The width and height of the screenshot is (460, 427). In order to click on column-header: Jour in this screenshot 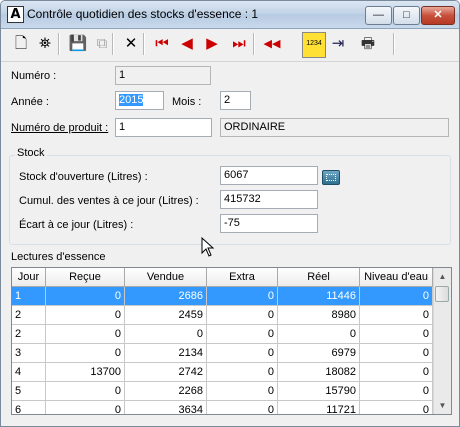, I will do `click(29, 277)`.